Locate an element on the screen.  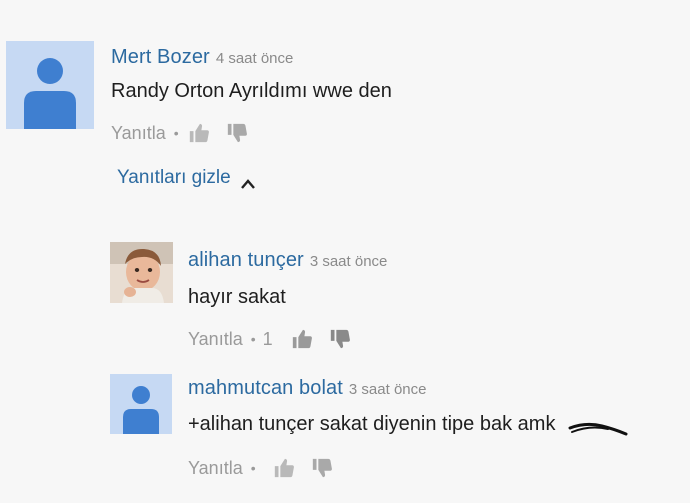
comment-header: mahmutcan bolat 3 saat önce is located at coordinates (307, 388).